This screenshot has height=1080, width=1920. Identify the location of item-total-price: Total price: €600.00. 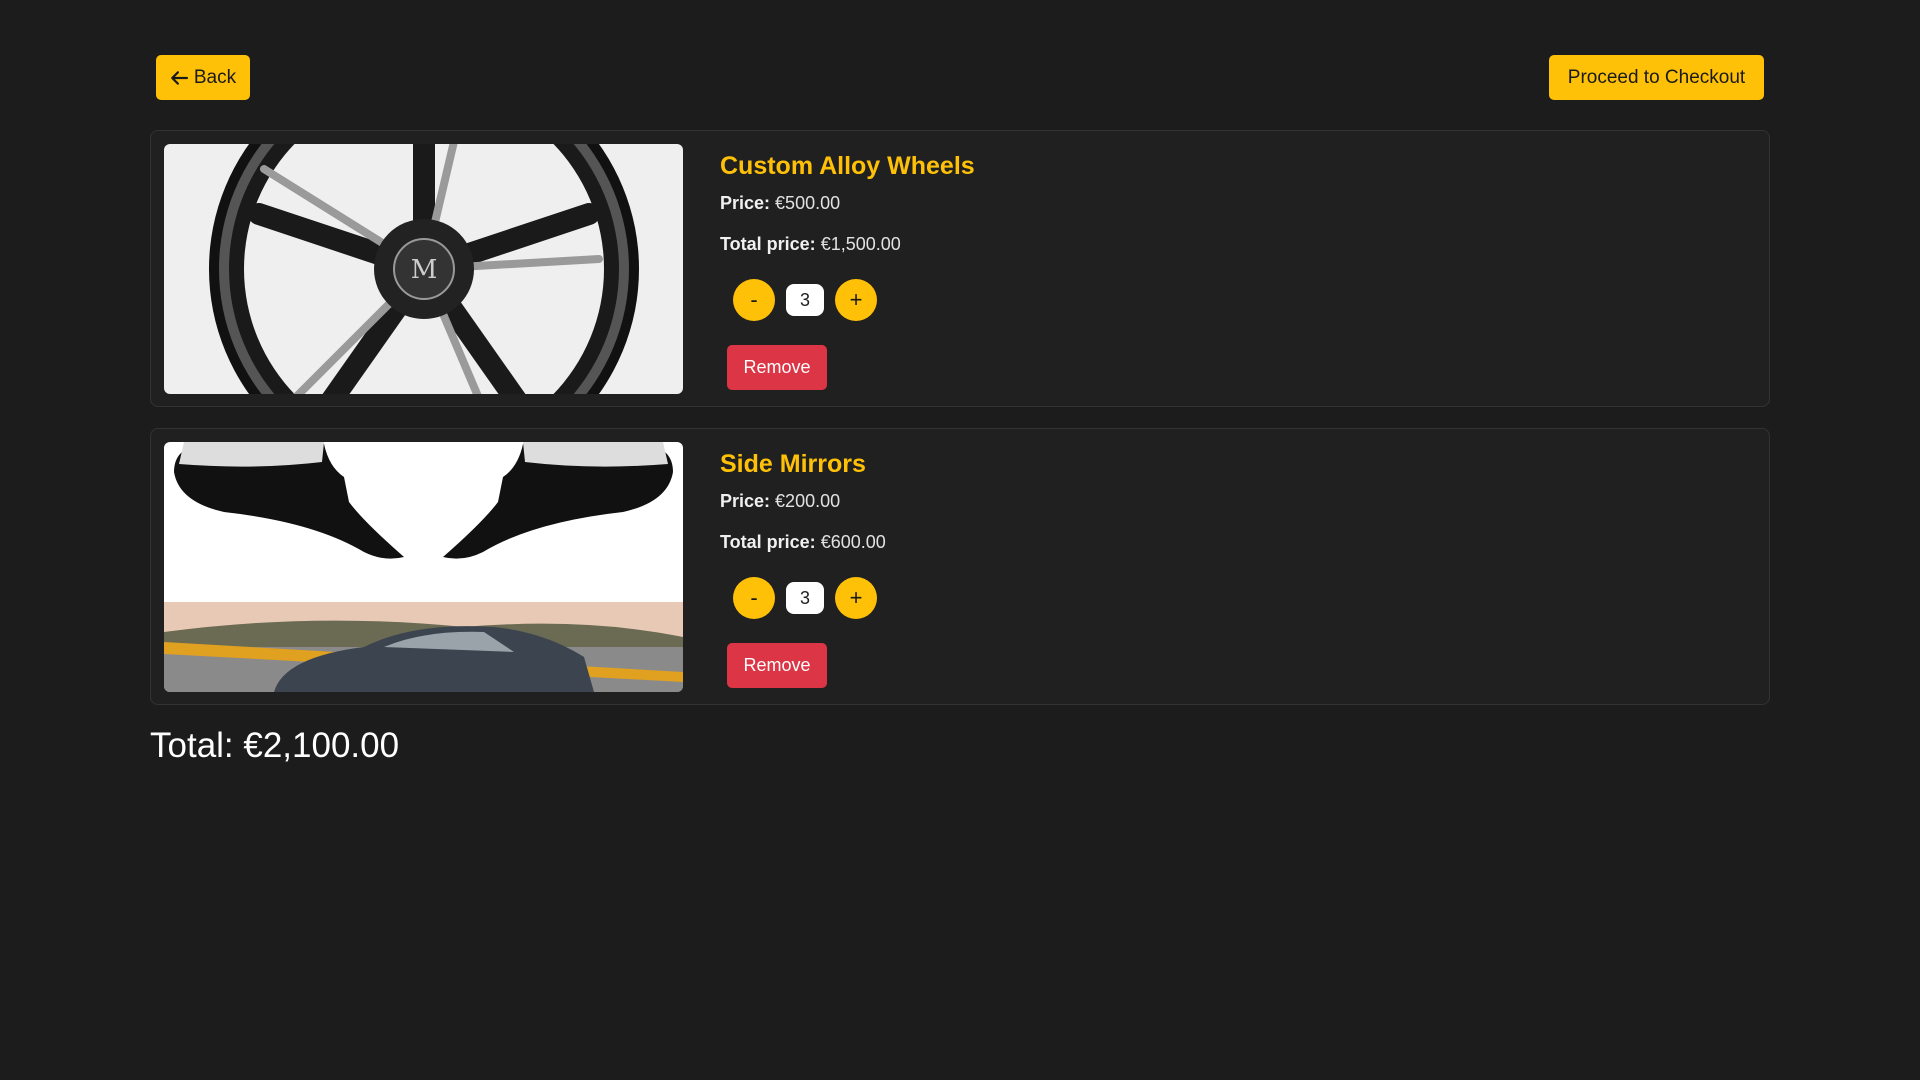
(803, 542).